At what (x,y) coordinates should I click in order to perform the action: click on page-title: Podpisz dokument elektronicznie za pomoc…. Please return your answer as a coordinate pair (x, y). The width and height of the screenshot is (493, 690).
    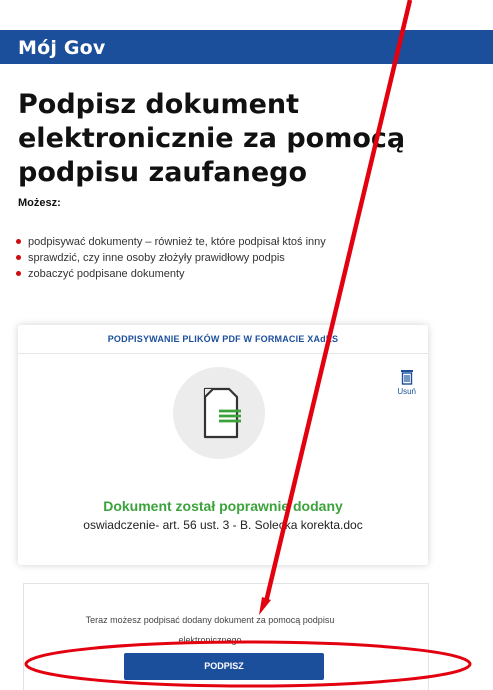
    Looking at the image, I should click on (212, 138).